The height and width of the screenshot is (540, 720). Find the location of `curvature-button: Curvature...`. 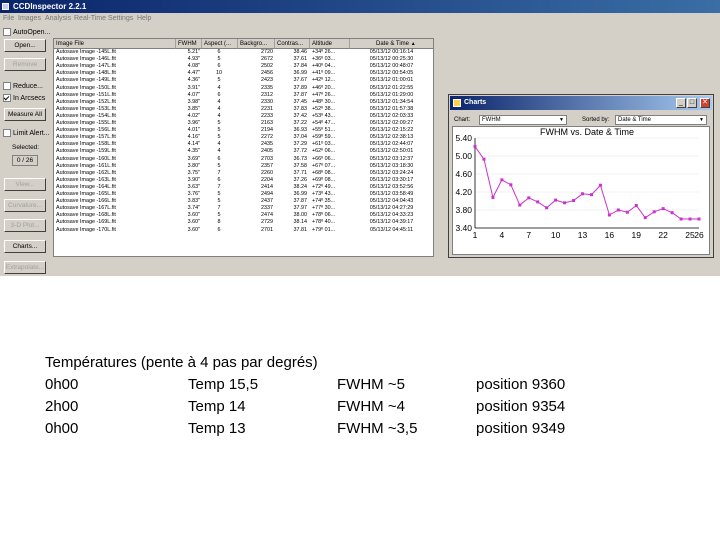

curvature-button: Curvature... is located at coordinates (25, 205).